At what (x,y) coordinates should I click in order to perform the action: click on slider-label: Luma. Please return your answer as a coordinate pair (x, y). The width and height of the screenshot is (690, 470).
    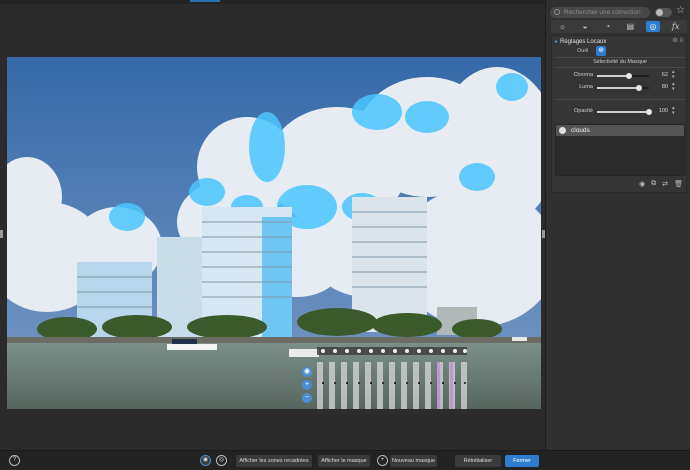
    Looking at the image, I should click on (586, 87).